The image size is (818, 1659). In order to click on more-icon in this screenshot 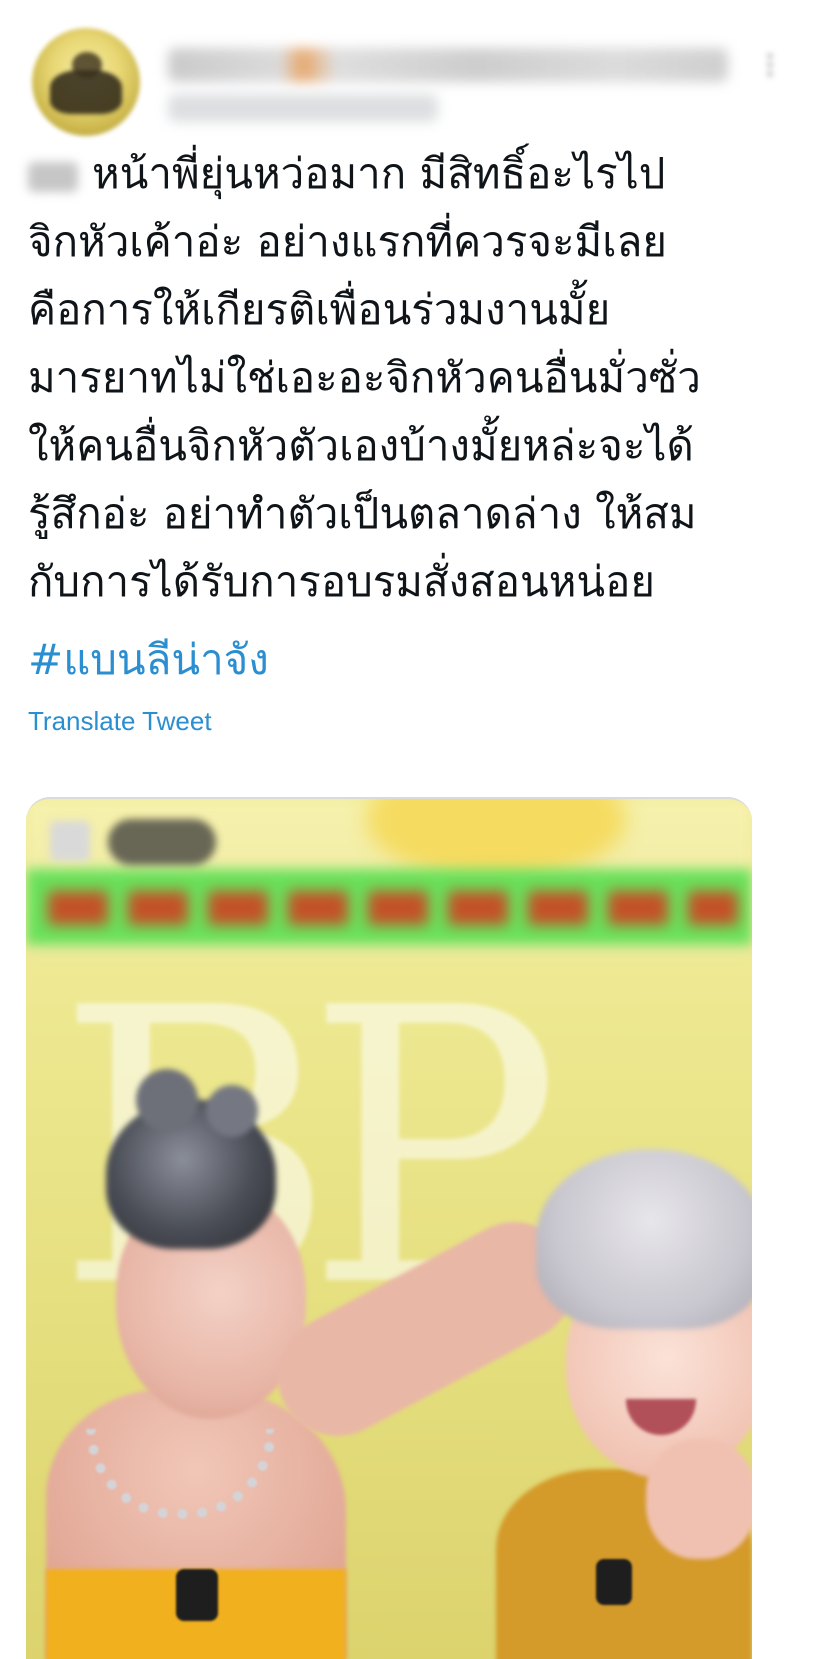, I will do `click(770, 70)`.